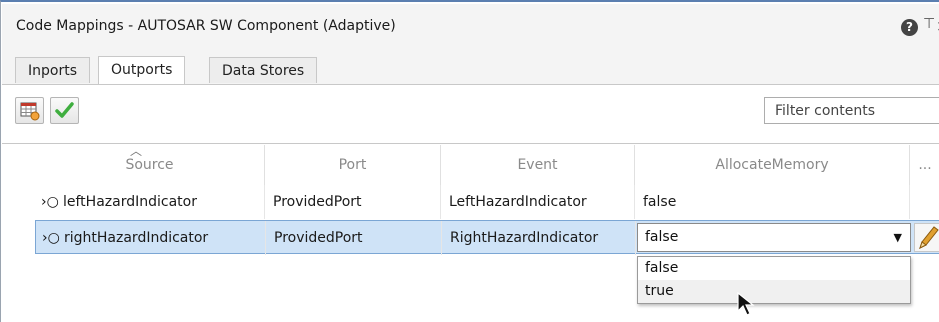  I want to click on edit-button, so click(926, 237).